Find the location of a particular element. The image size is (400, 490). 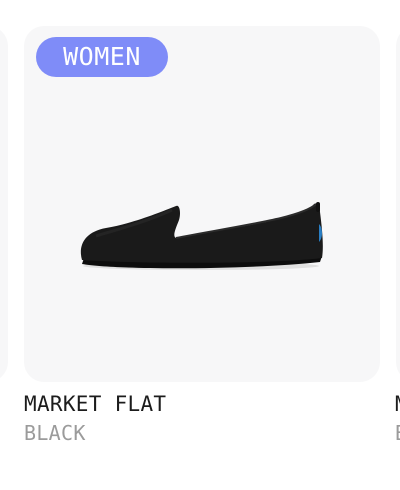

next-product-color: B is located at coordinates (397, 433).